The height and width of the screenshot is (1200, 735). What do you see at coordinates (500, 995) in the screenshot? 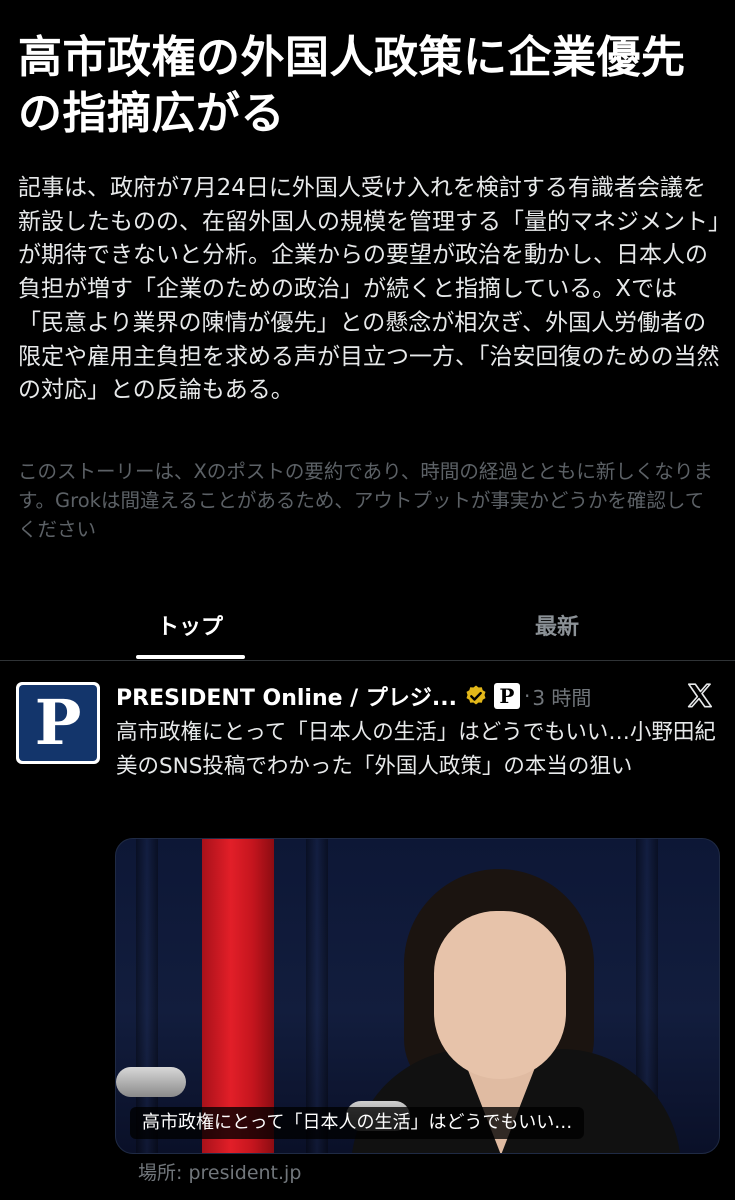
I see `person-face` at bounding box center [500, 995].